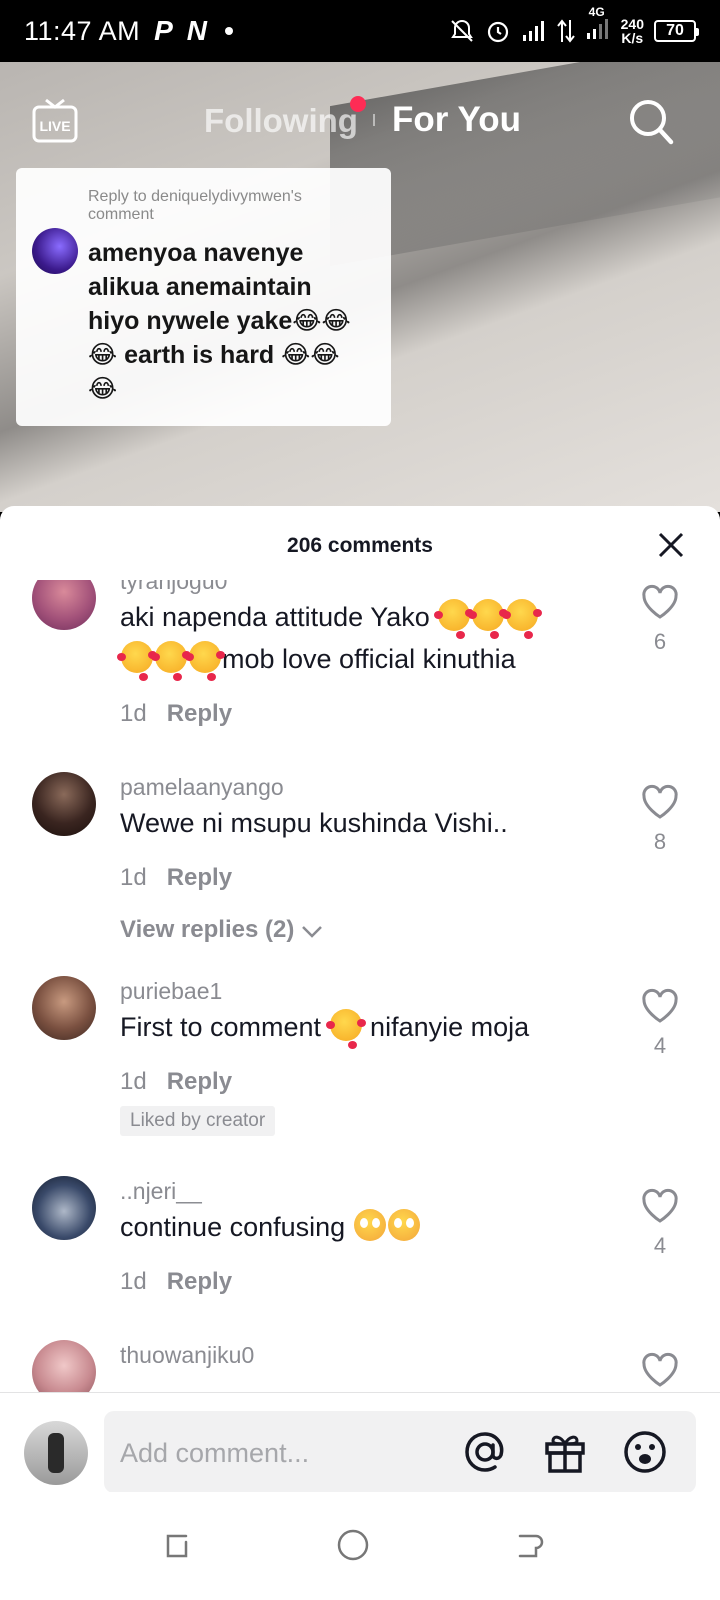 The width and height of the screenshot is (720, 1600). I want to click on reply-avatar, so click(55, 251).